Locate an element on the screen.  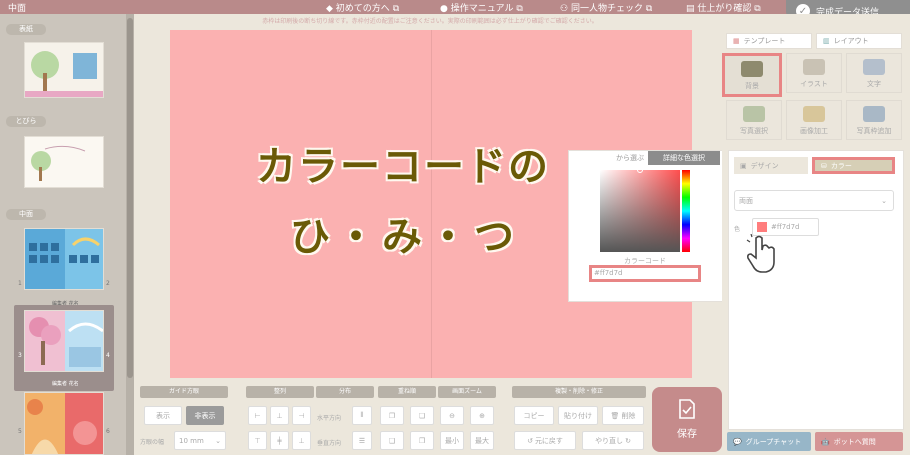
zoom-out-icon: ⊖ is located at coordinates (452, 415).